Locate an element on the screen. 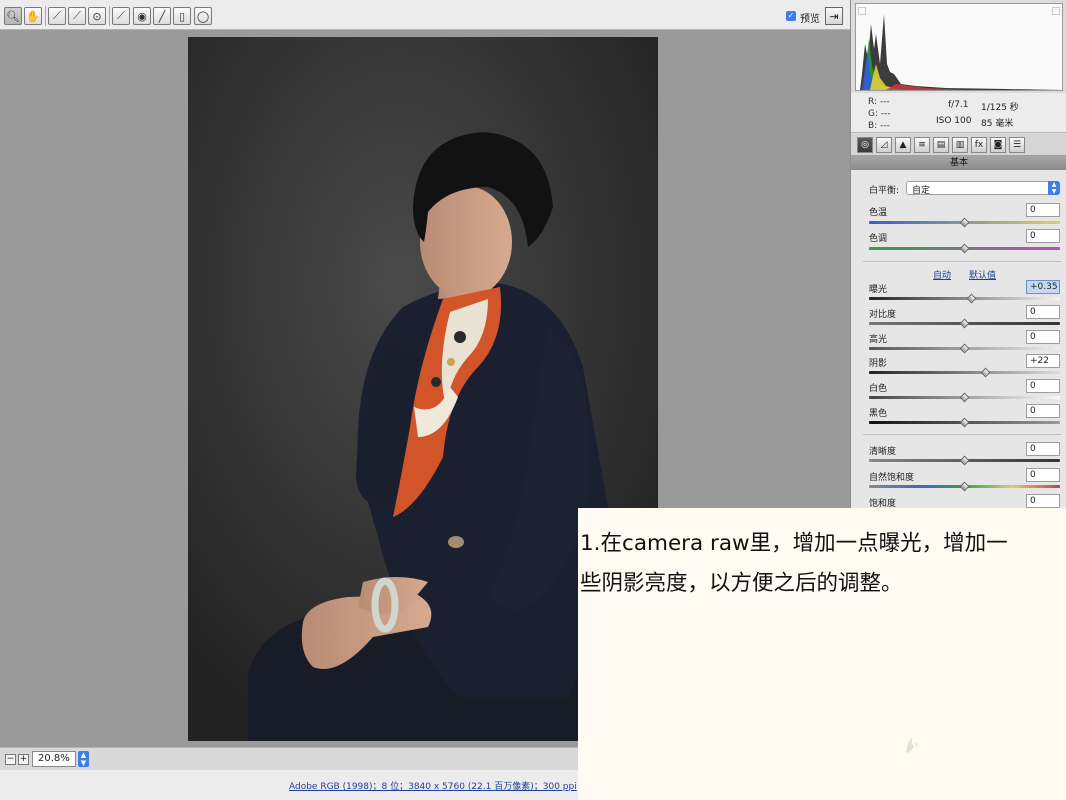  blue-value: B: --- is located at coordinates (879, 126).